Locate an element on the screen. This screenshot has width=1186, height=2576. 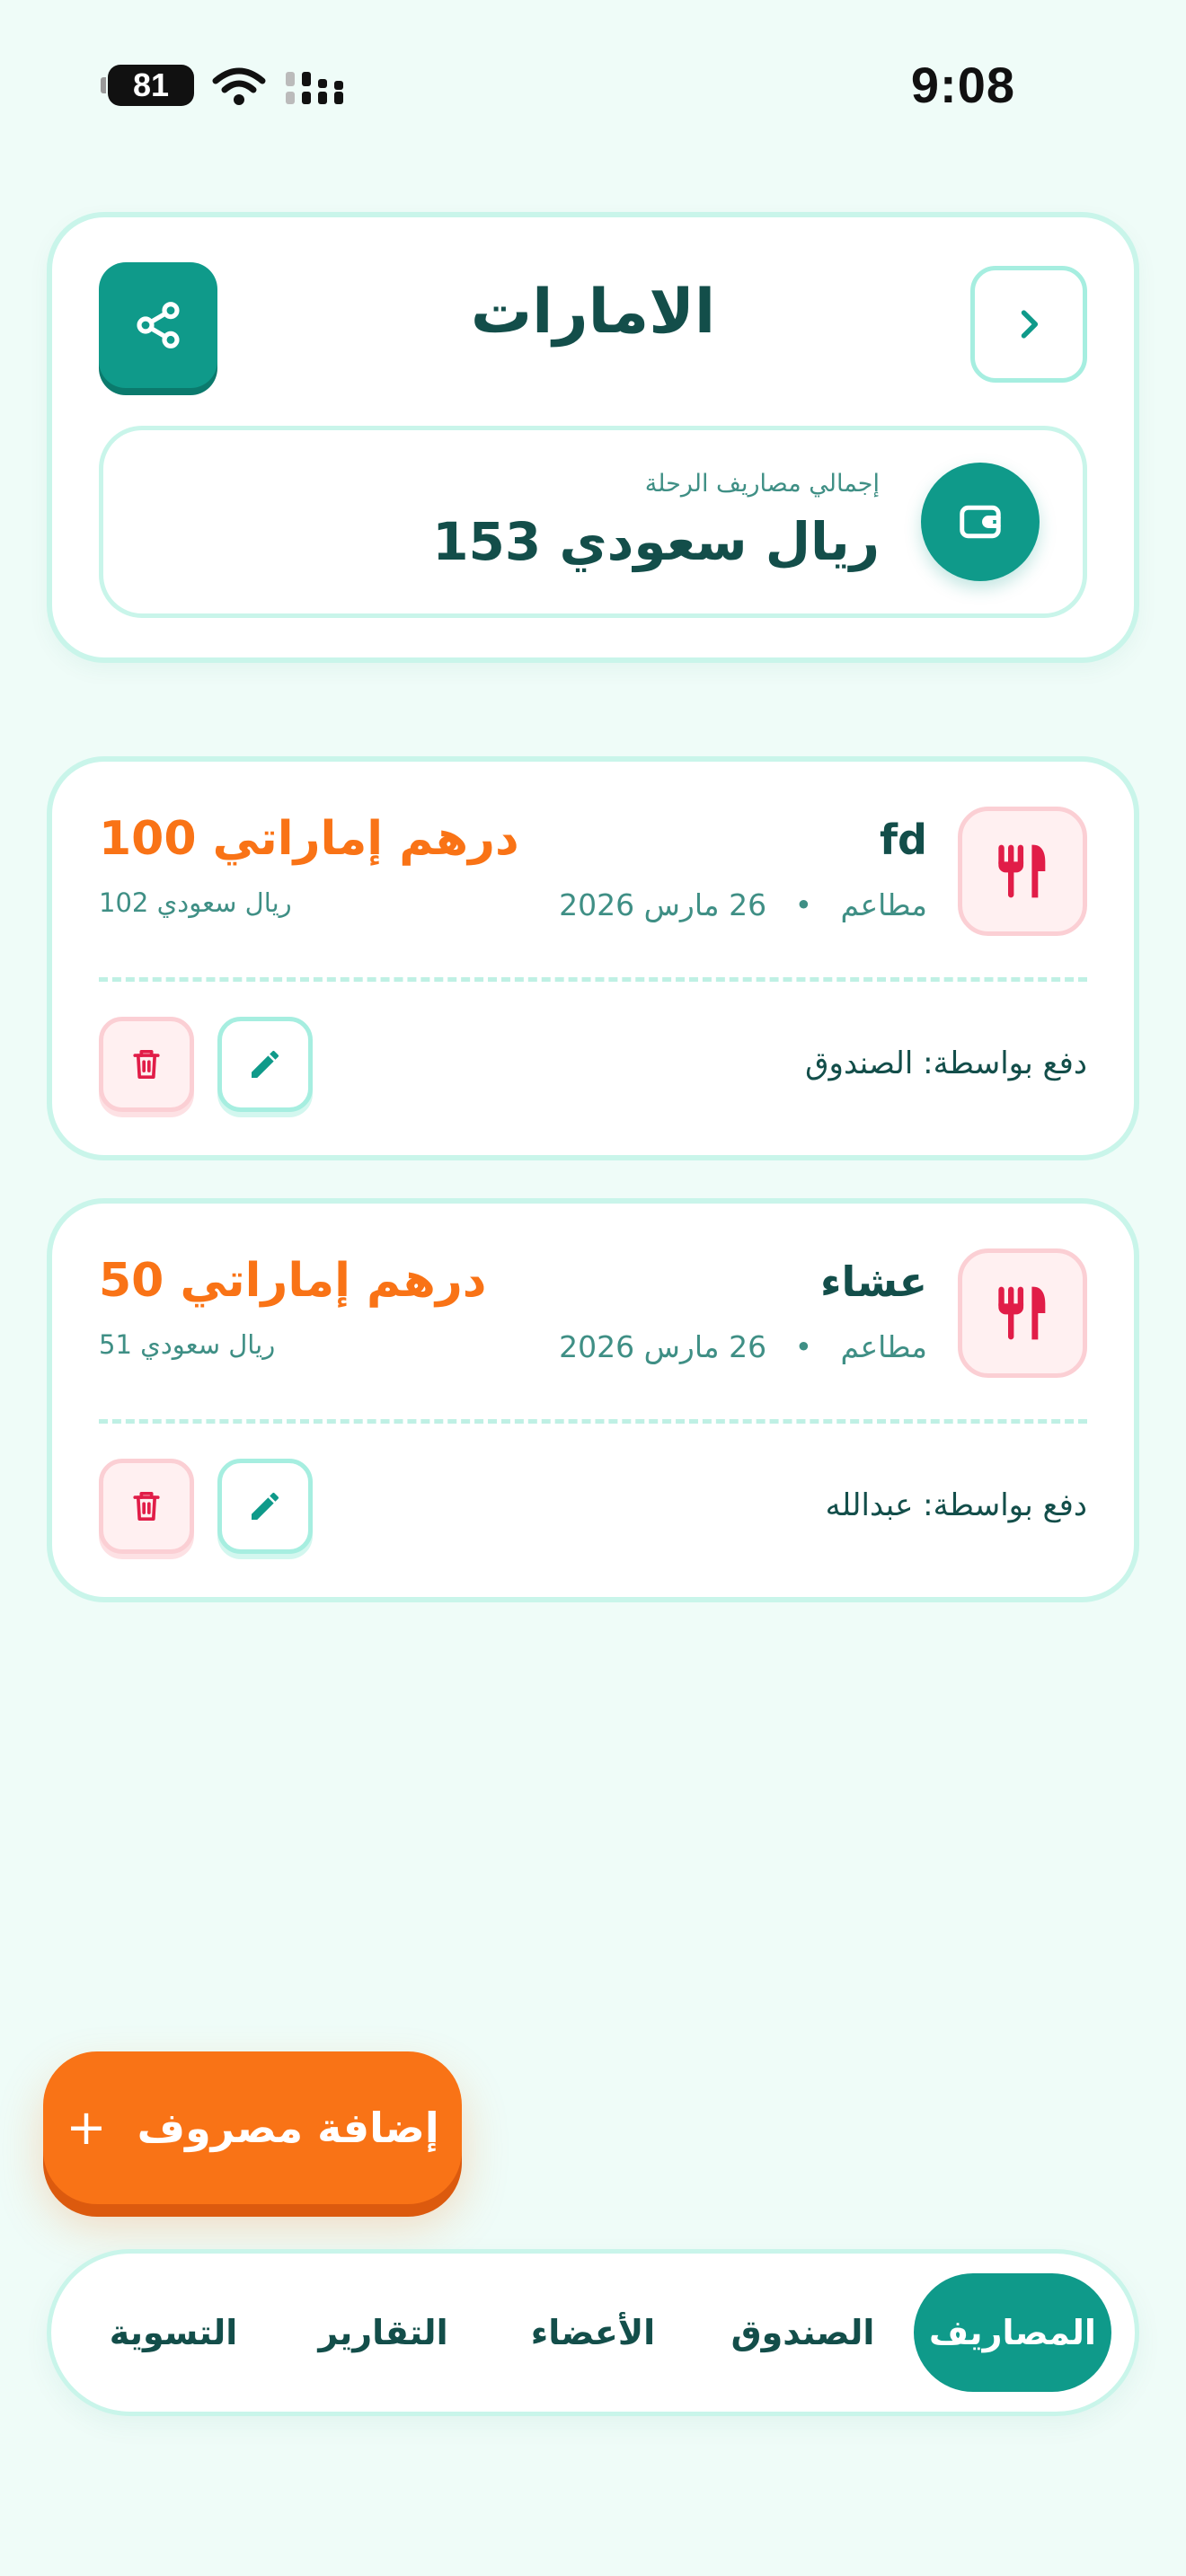
nav-tab-members: الأعضاء is located at coordinates (593, 2332).